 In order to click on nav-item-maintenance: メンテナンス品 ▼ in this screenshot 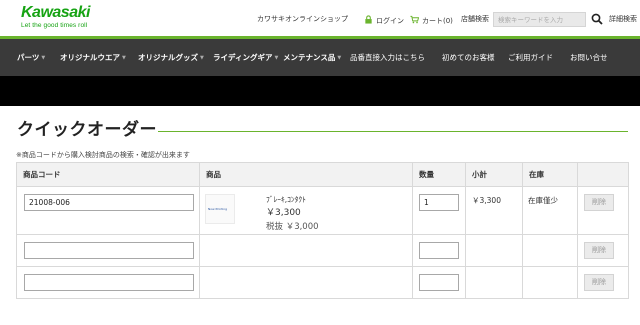, I will do `click(312, 57)`.